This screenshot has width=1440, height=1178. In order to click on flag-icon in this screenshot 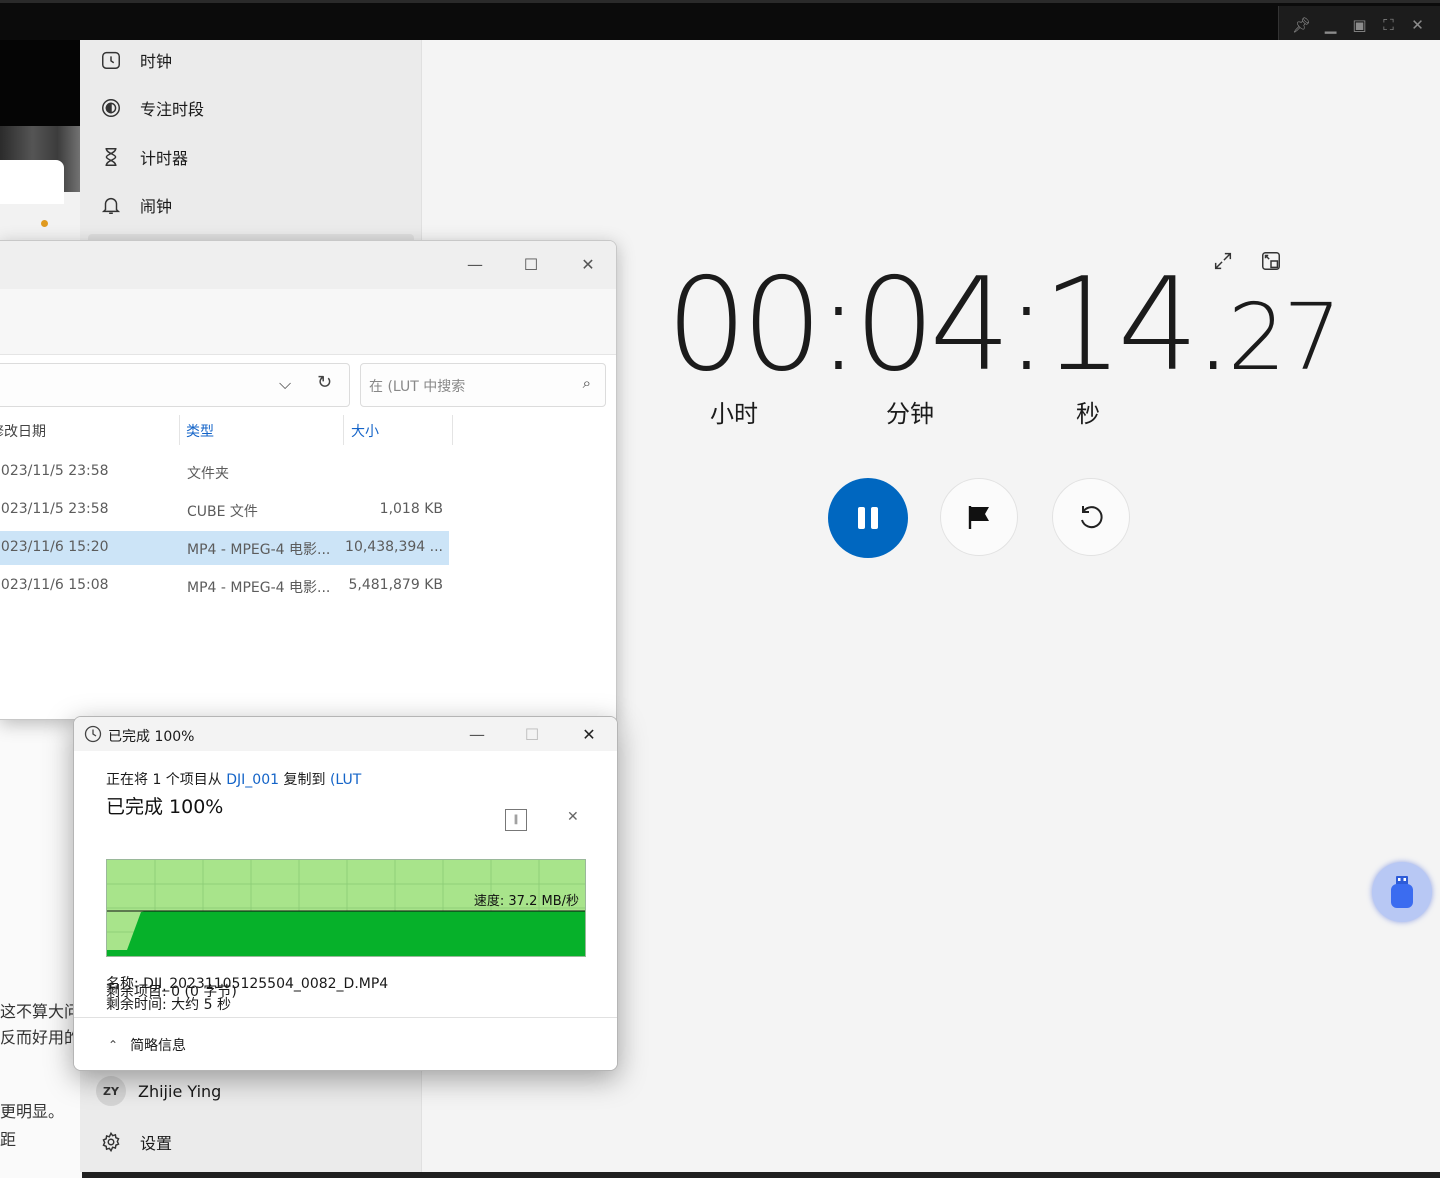, I will do `click(978, 517)`.